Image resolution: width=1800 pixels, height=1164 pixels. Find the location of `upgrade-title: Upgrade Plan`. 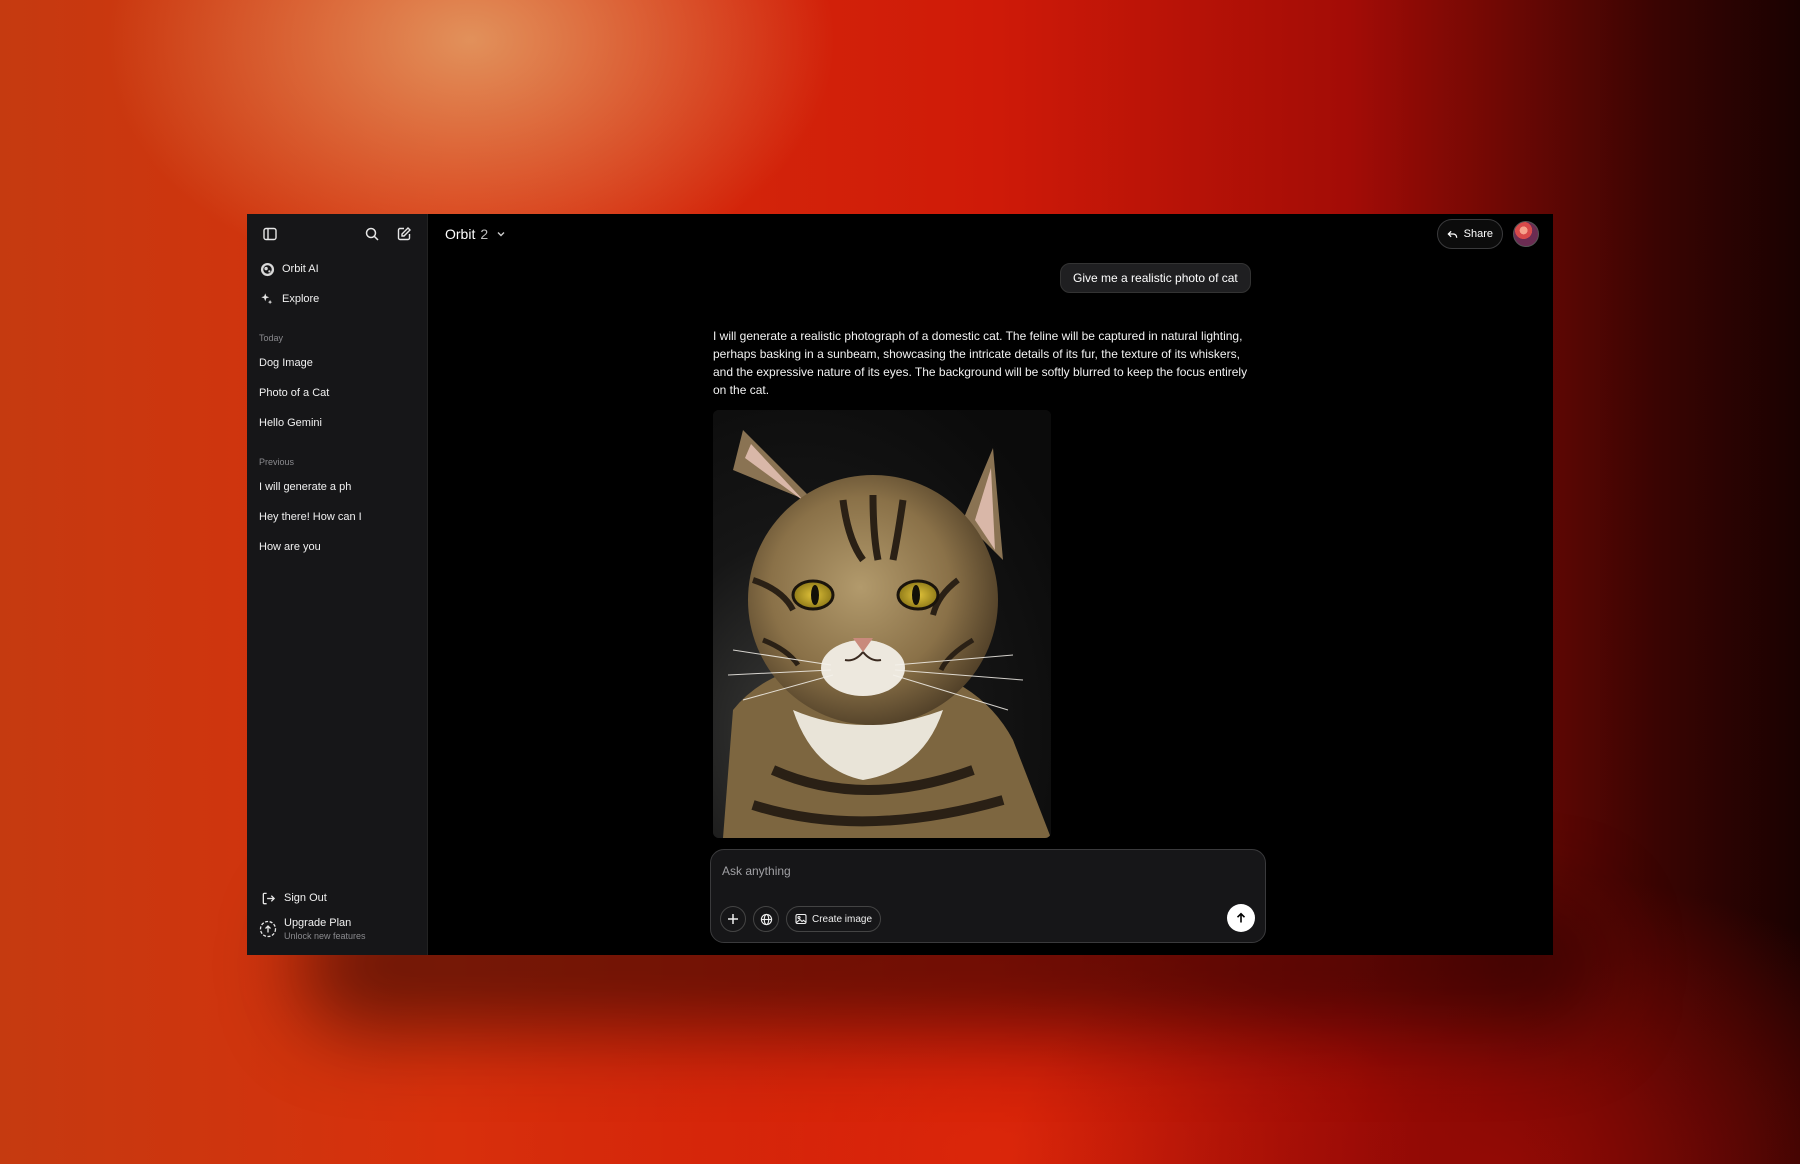

upgrade-title: Upgrade Plan is located at coordinates (318, 923).